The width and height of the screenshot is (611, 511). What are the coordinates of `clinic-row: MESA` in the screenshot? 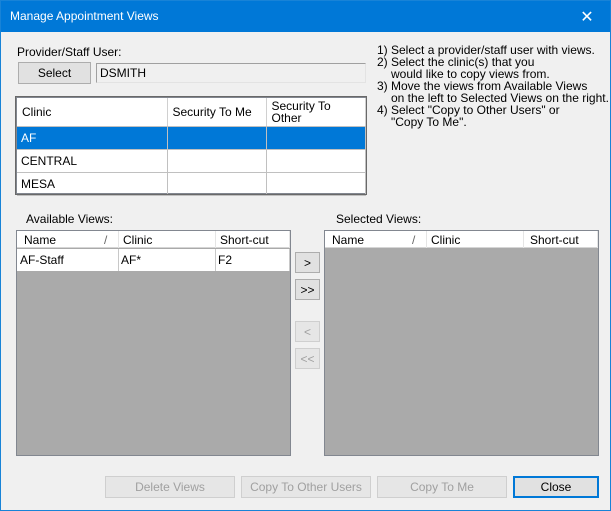 It's located at (191, 184).